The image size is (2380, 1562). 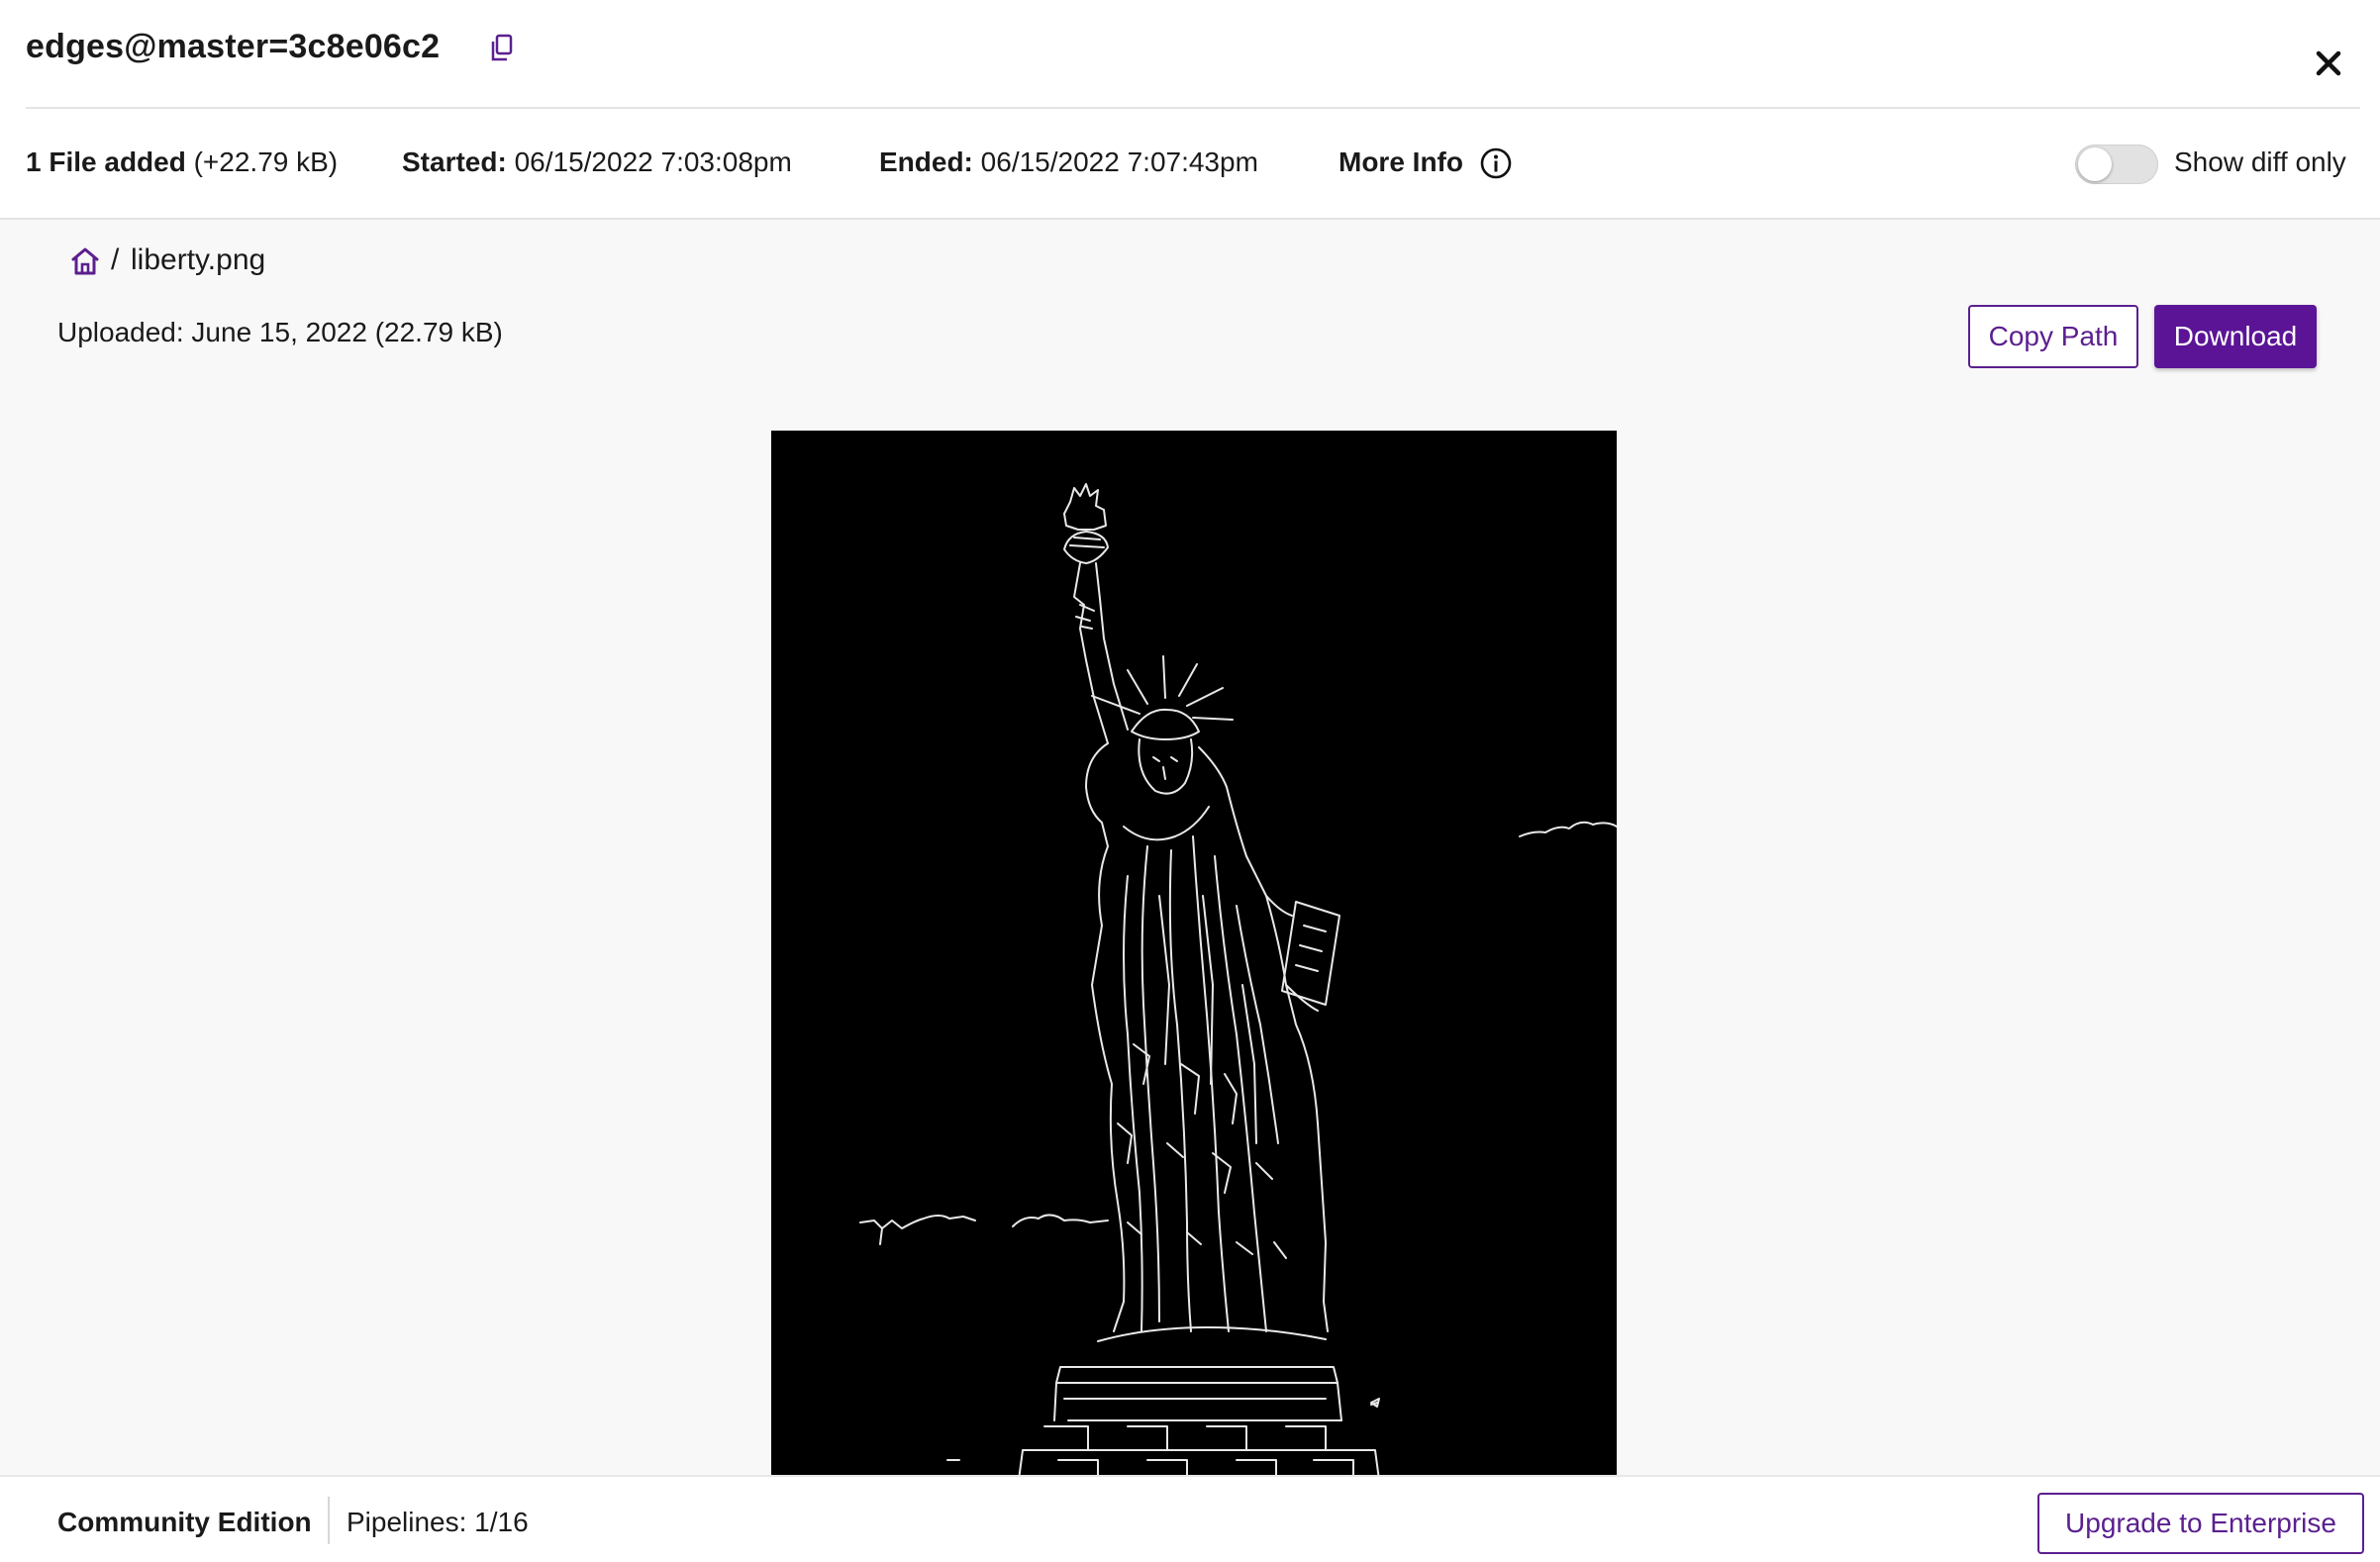 I want to click on uploaded-info: Uploaded: June 15, 2022 (22.79 kB), so click(x=280, y=332).